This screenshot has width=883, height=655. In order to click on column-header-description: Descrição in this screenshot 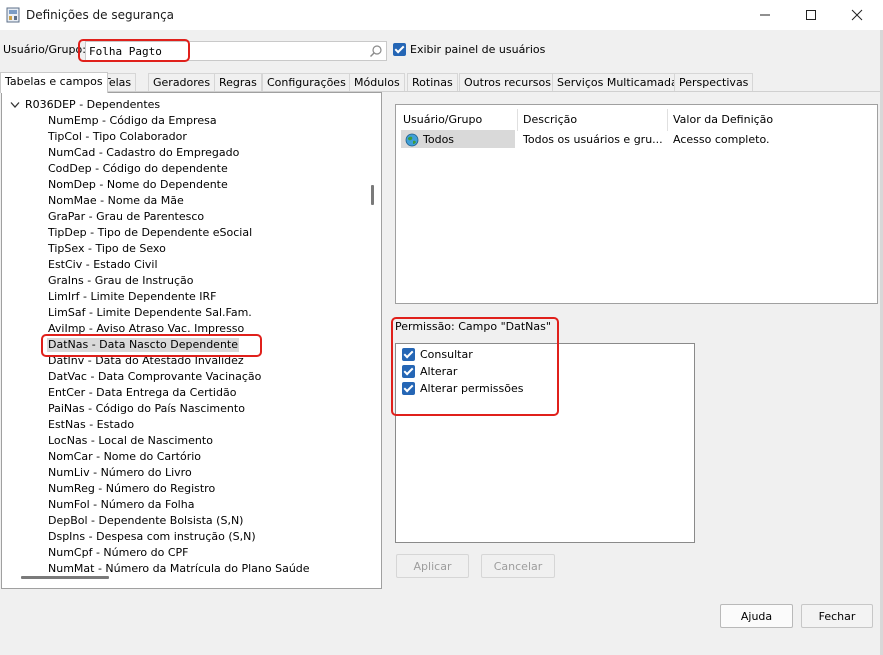, I will do `click(550, 119)`.